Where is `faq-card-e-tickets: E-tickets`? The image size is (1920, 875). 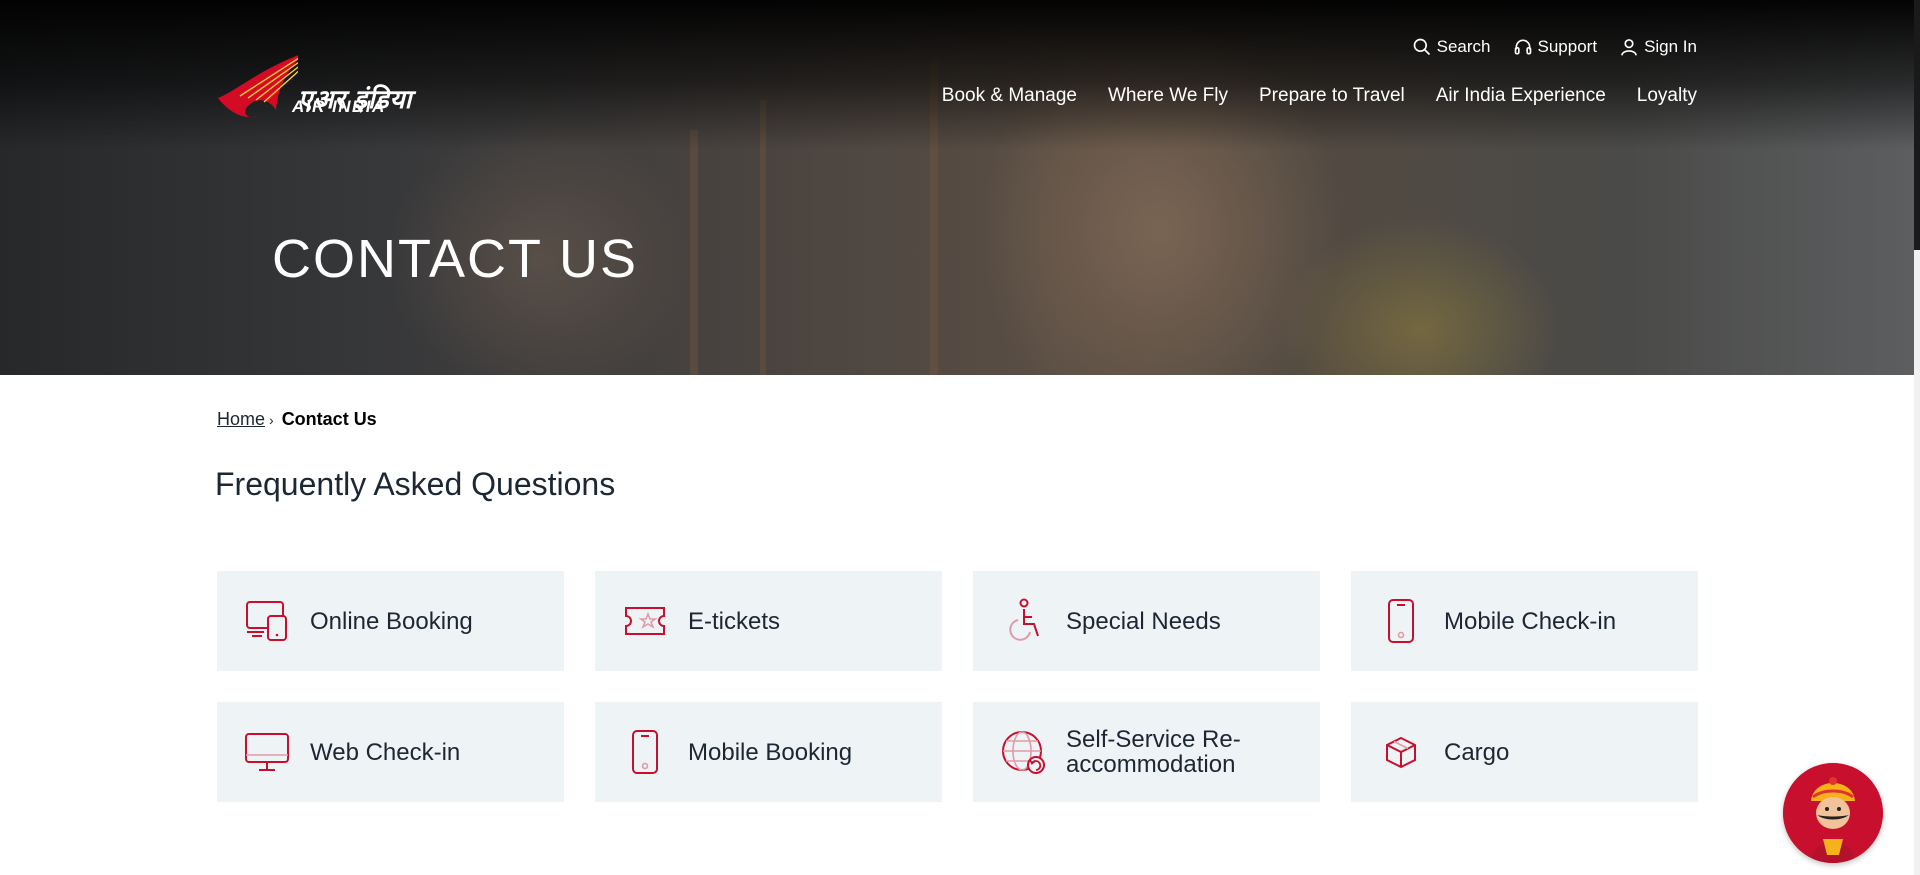 faq-card-e-tickets: E-tickets is located at coordinates (768, 621).